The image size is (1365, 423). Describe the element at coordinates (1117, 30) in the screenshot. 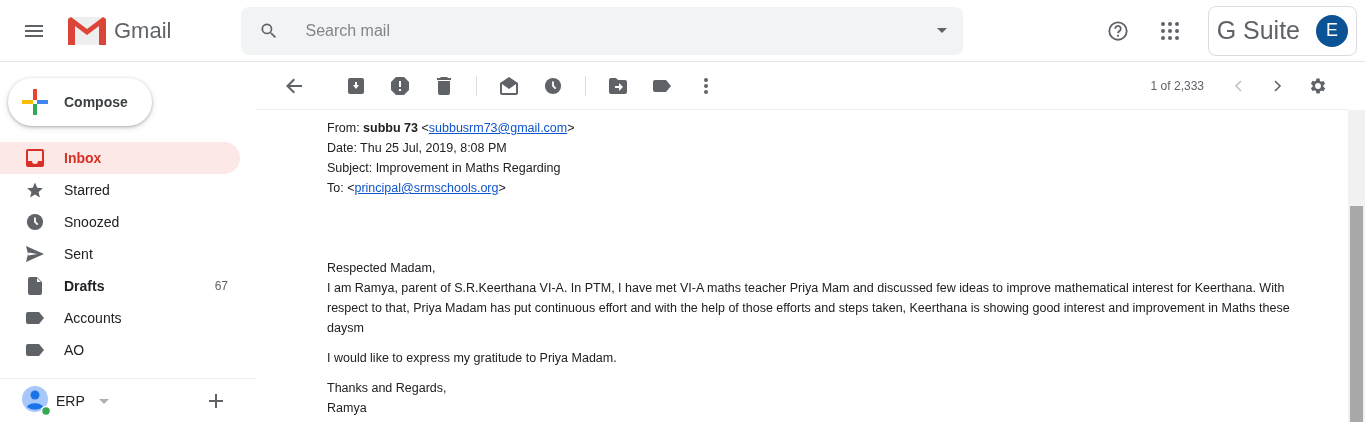

I see `help-icon` at that location.